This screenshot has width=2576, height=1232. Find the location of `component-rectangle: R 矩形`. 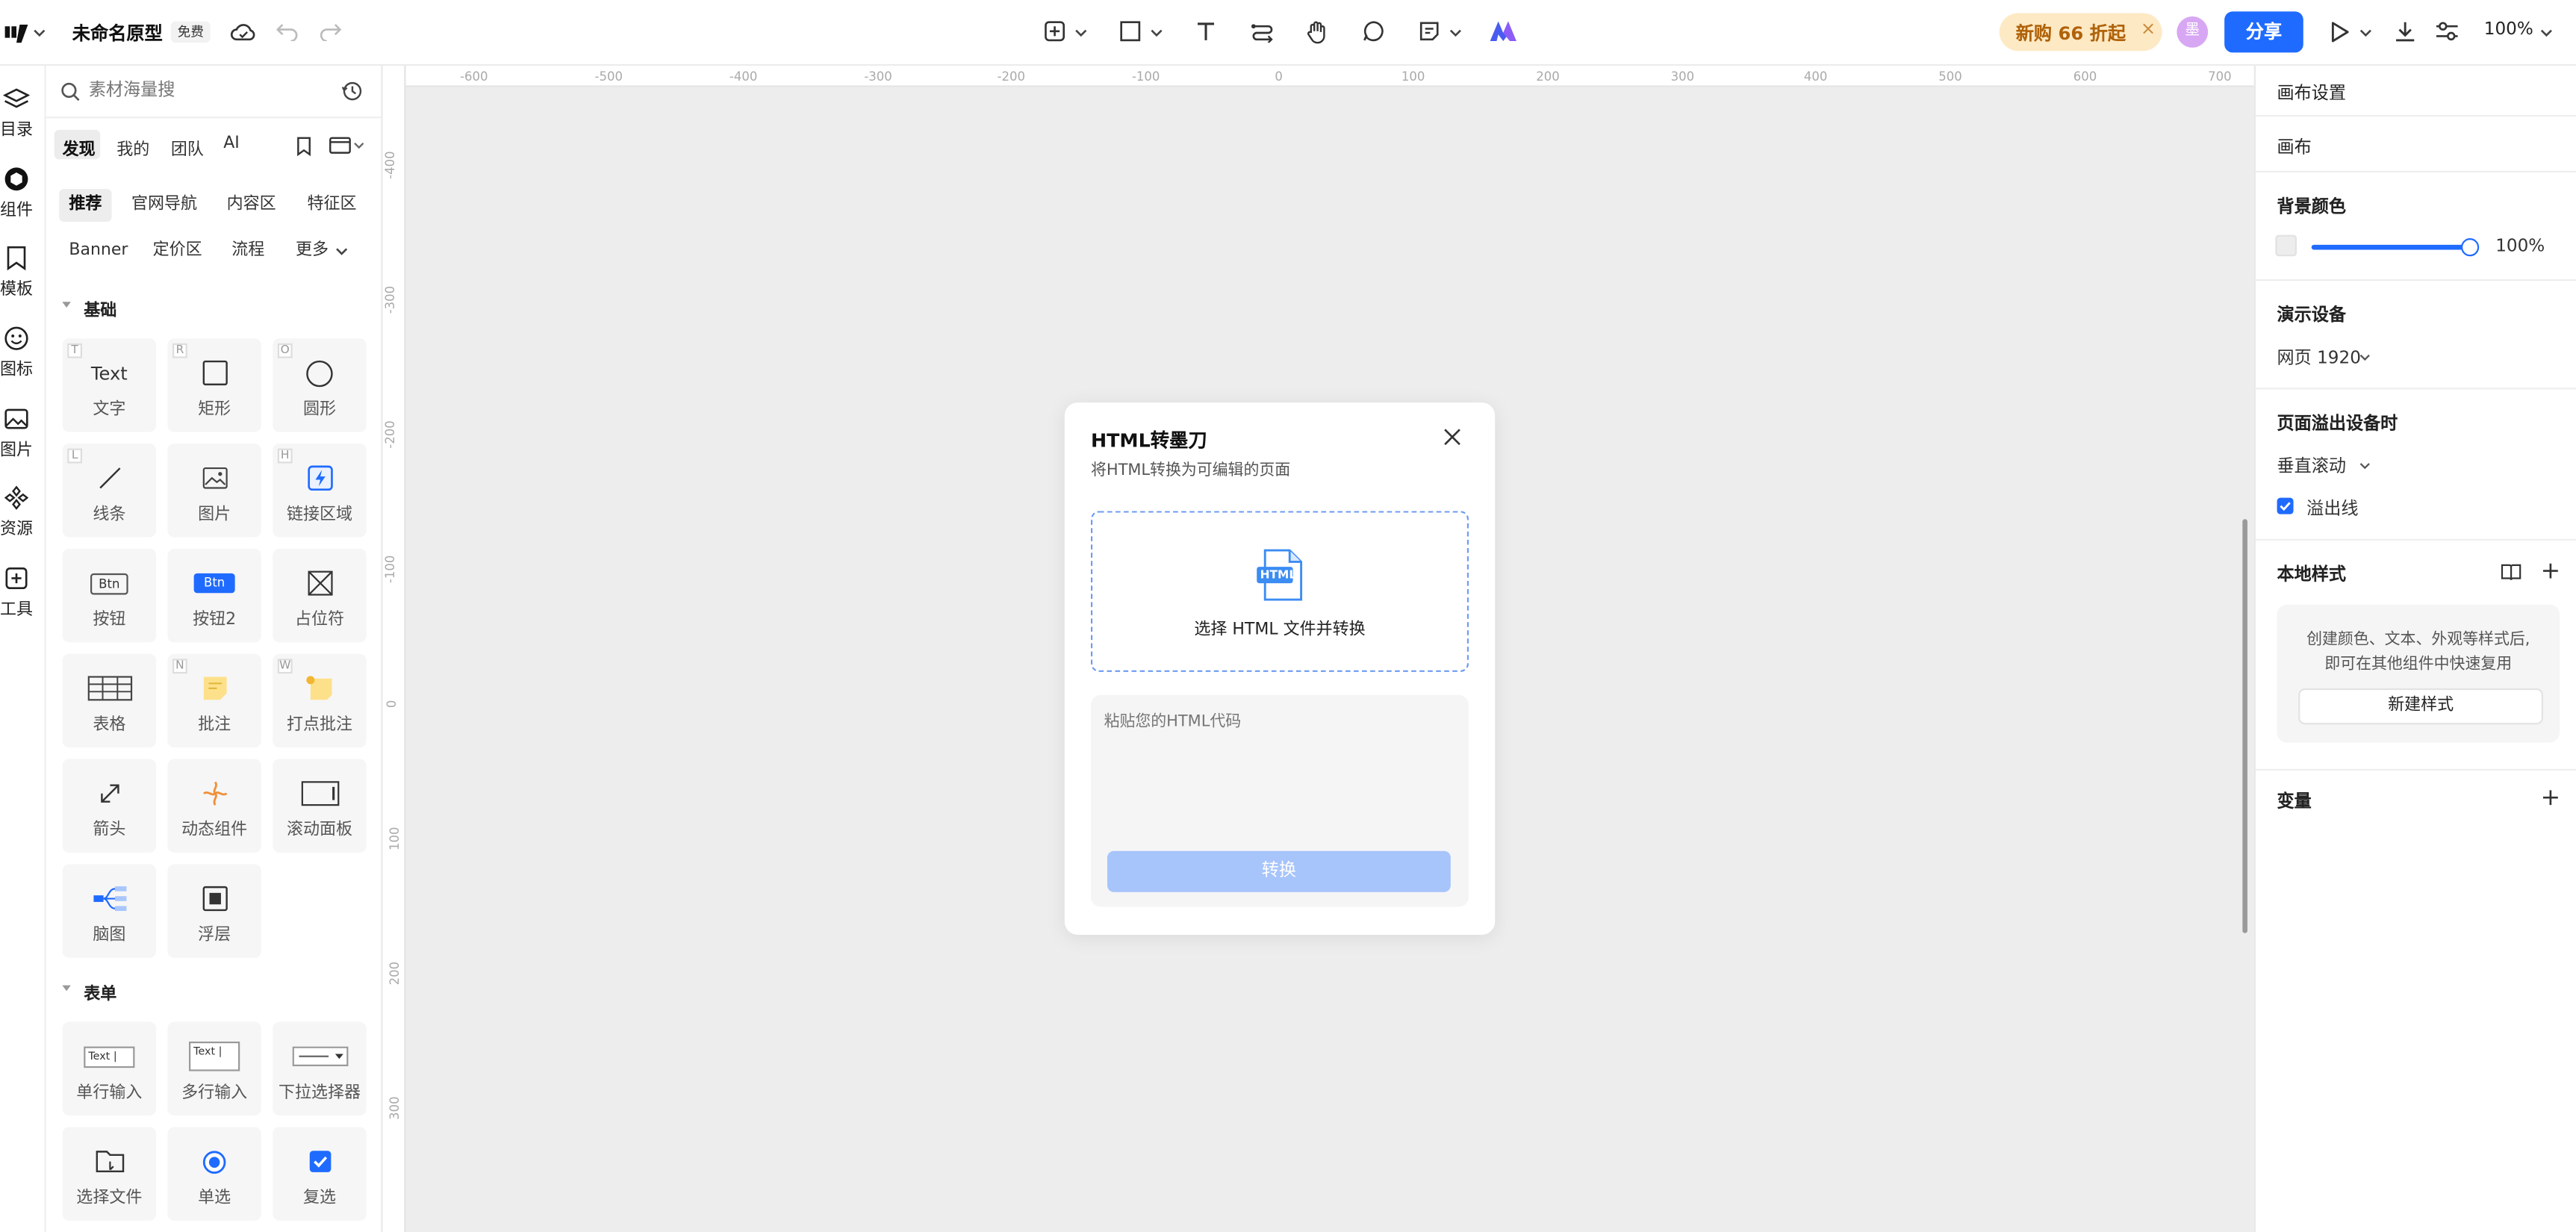

component-rectangle: R 矩形 is located at coordinates (214, 385).